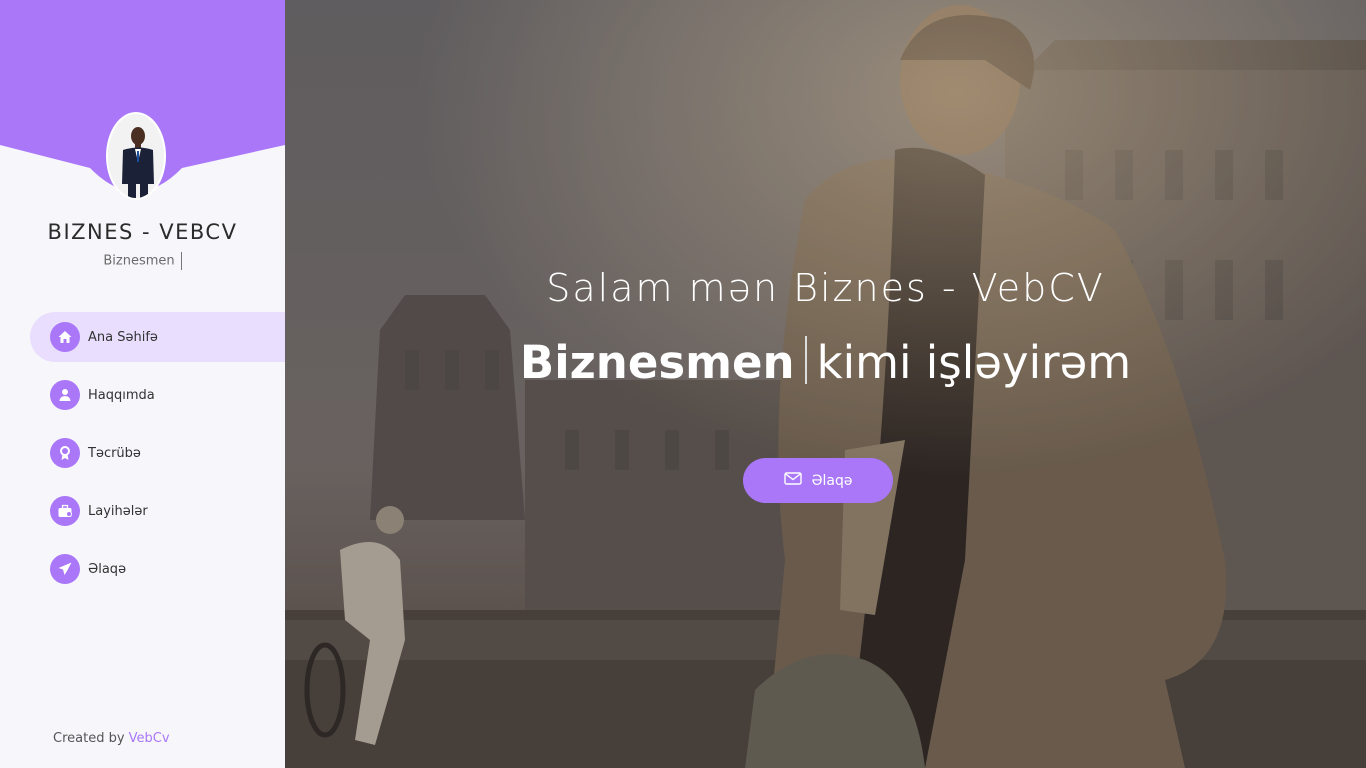 This screenshot has height=768, width=1366. I want to click on avatar, so click(136, 156).